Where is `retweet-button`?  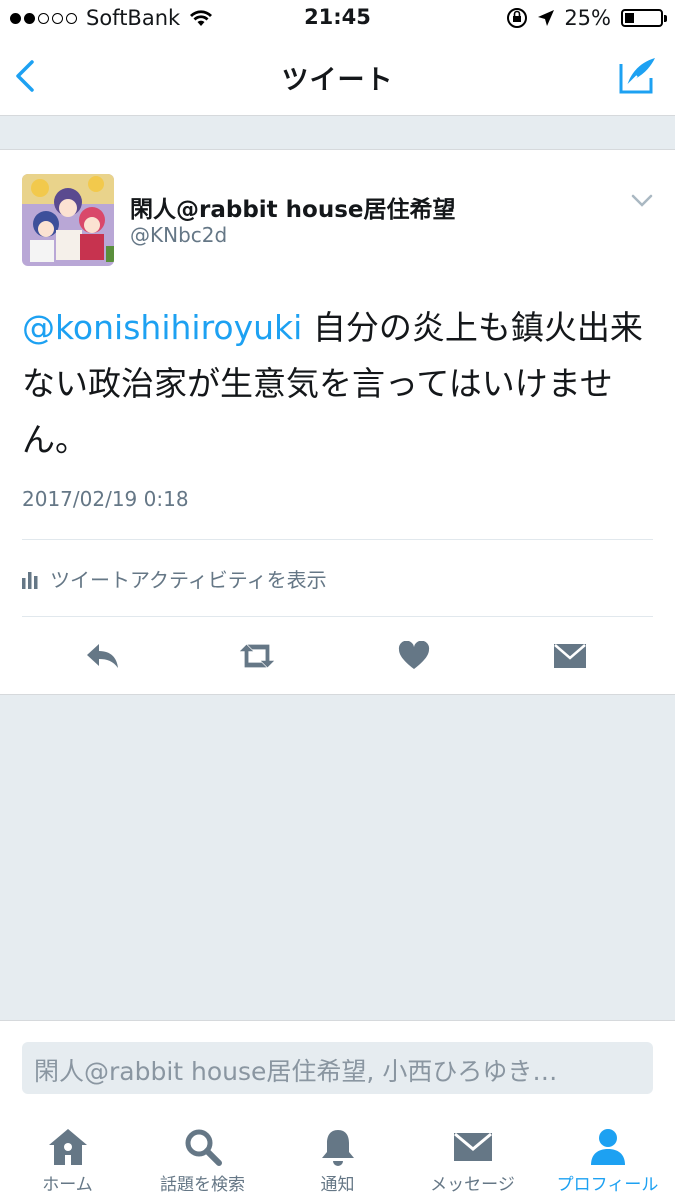
retweet-button is located at coordinates (257, 656).